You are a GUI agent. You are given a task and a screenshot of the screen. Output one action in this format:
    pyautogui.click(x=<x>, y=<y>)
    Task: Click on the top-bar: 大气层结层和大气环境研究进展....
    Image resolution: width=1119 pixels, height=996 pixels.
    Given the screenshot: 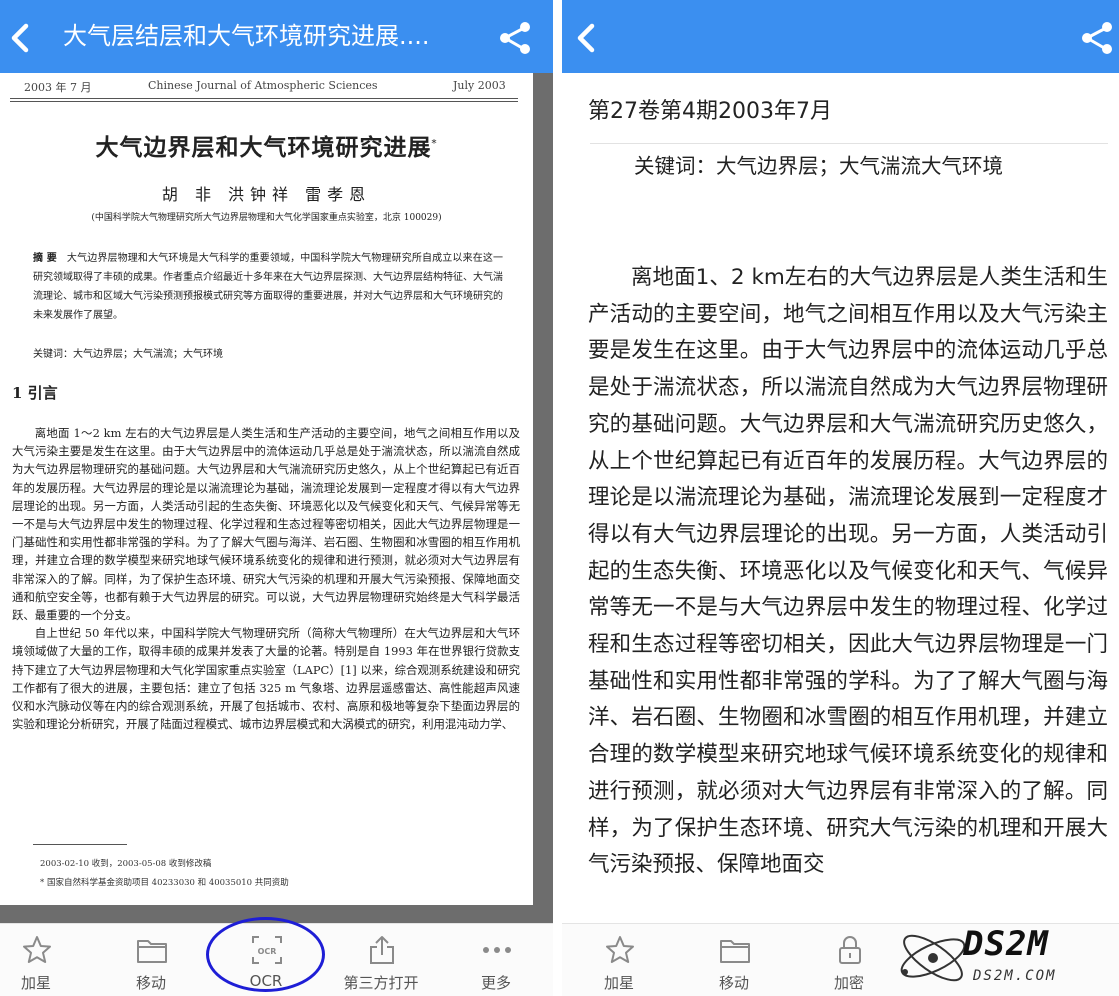 What is the action you would take?
    pyautogui.click(x=276, y=36)
    